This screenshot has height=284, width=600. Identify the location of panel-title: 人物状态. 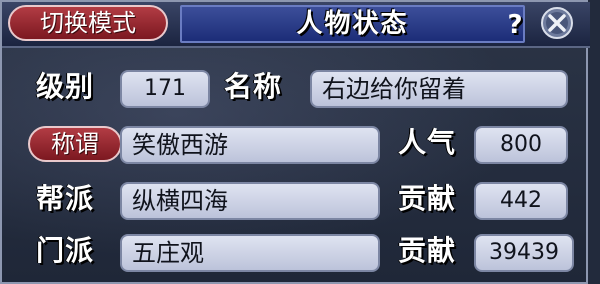
(352, 24).